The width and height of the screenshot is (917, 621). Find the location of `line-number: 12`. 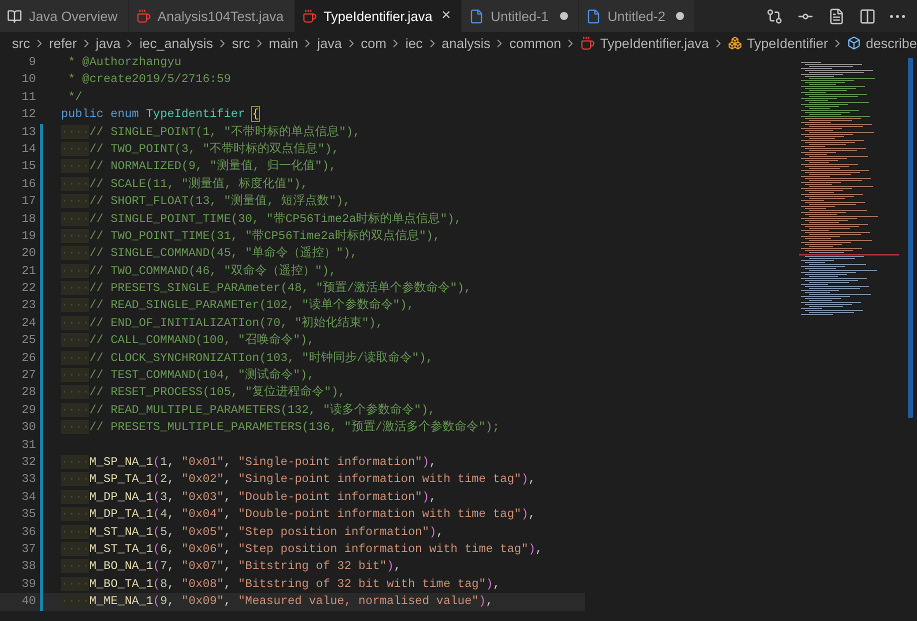

line-number: 12 is located at coordinates (28, 115).